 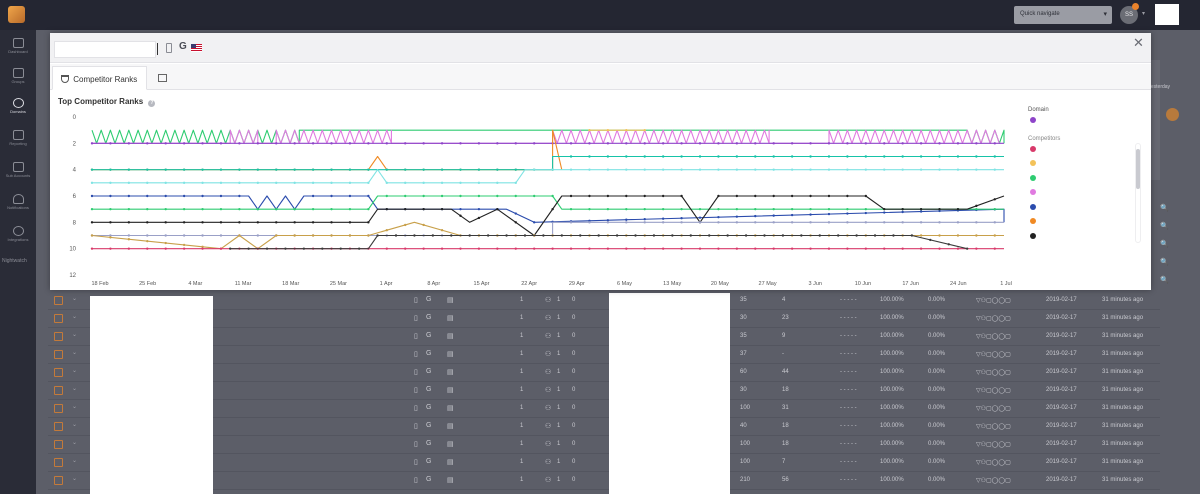 I want to click on sidebar-item-dashboard: Dashboard, so click(x=18, y=52).